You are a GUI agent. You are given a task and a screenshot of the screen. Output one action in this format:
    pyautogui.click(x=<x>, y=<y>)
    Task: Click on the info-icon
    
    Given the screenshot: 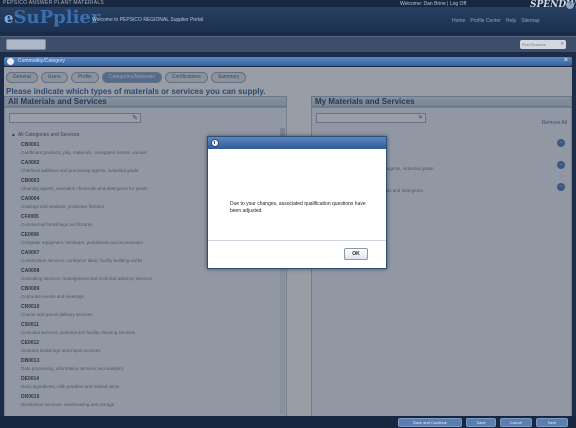 What is the action you would take?
    pyautogui.click(x=215, y=143)
    